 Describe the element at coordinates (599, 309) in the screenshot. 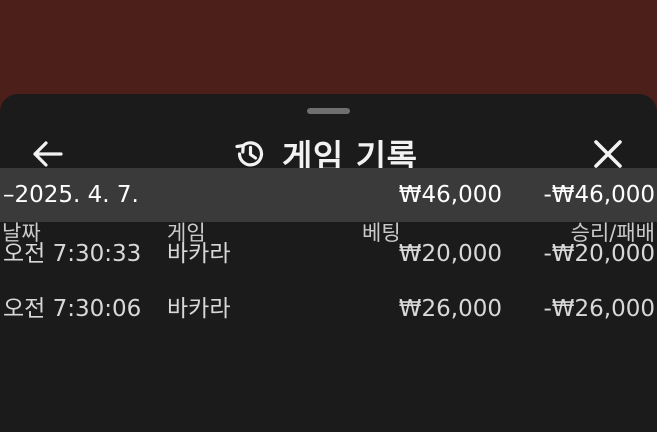

I see `row-result: -₩26,000` at that location.